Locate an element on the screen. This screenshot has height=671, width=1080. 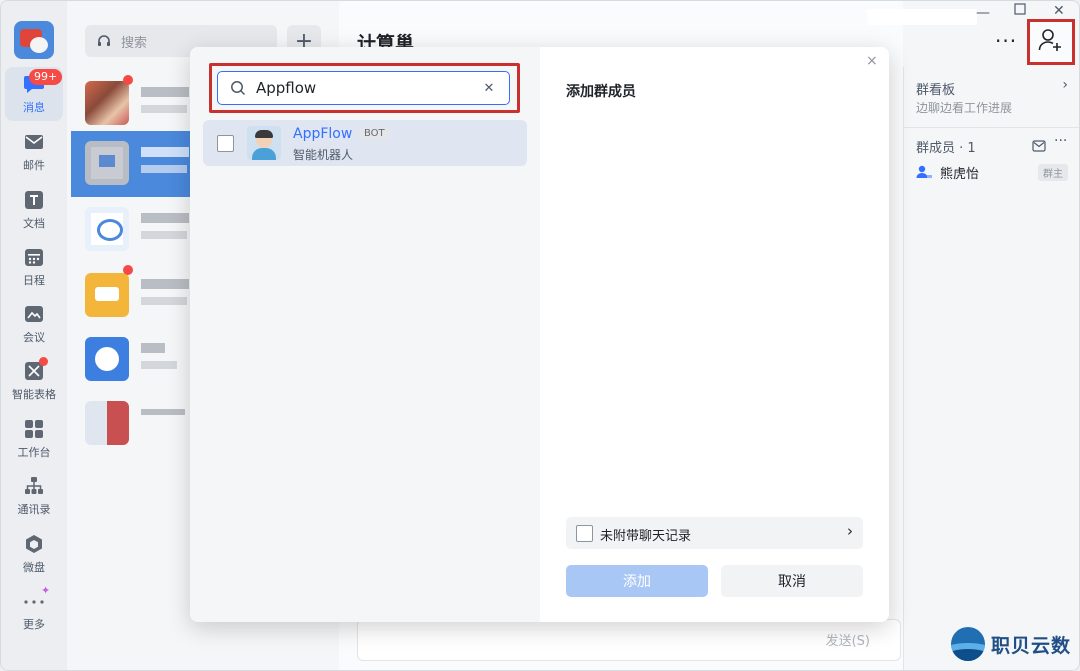
result-name: AppFlow is located at coordinates (323, 134).